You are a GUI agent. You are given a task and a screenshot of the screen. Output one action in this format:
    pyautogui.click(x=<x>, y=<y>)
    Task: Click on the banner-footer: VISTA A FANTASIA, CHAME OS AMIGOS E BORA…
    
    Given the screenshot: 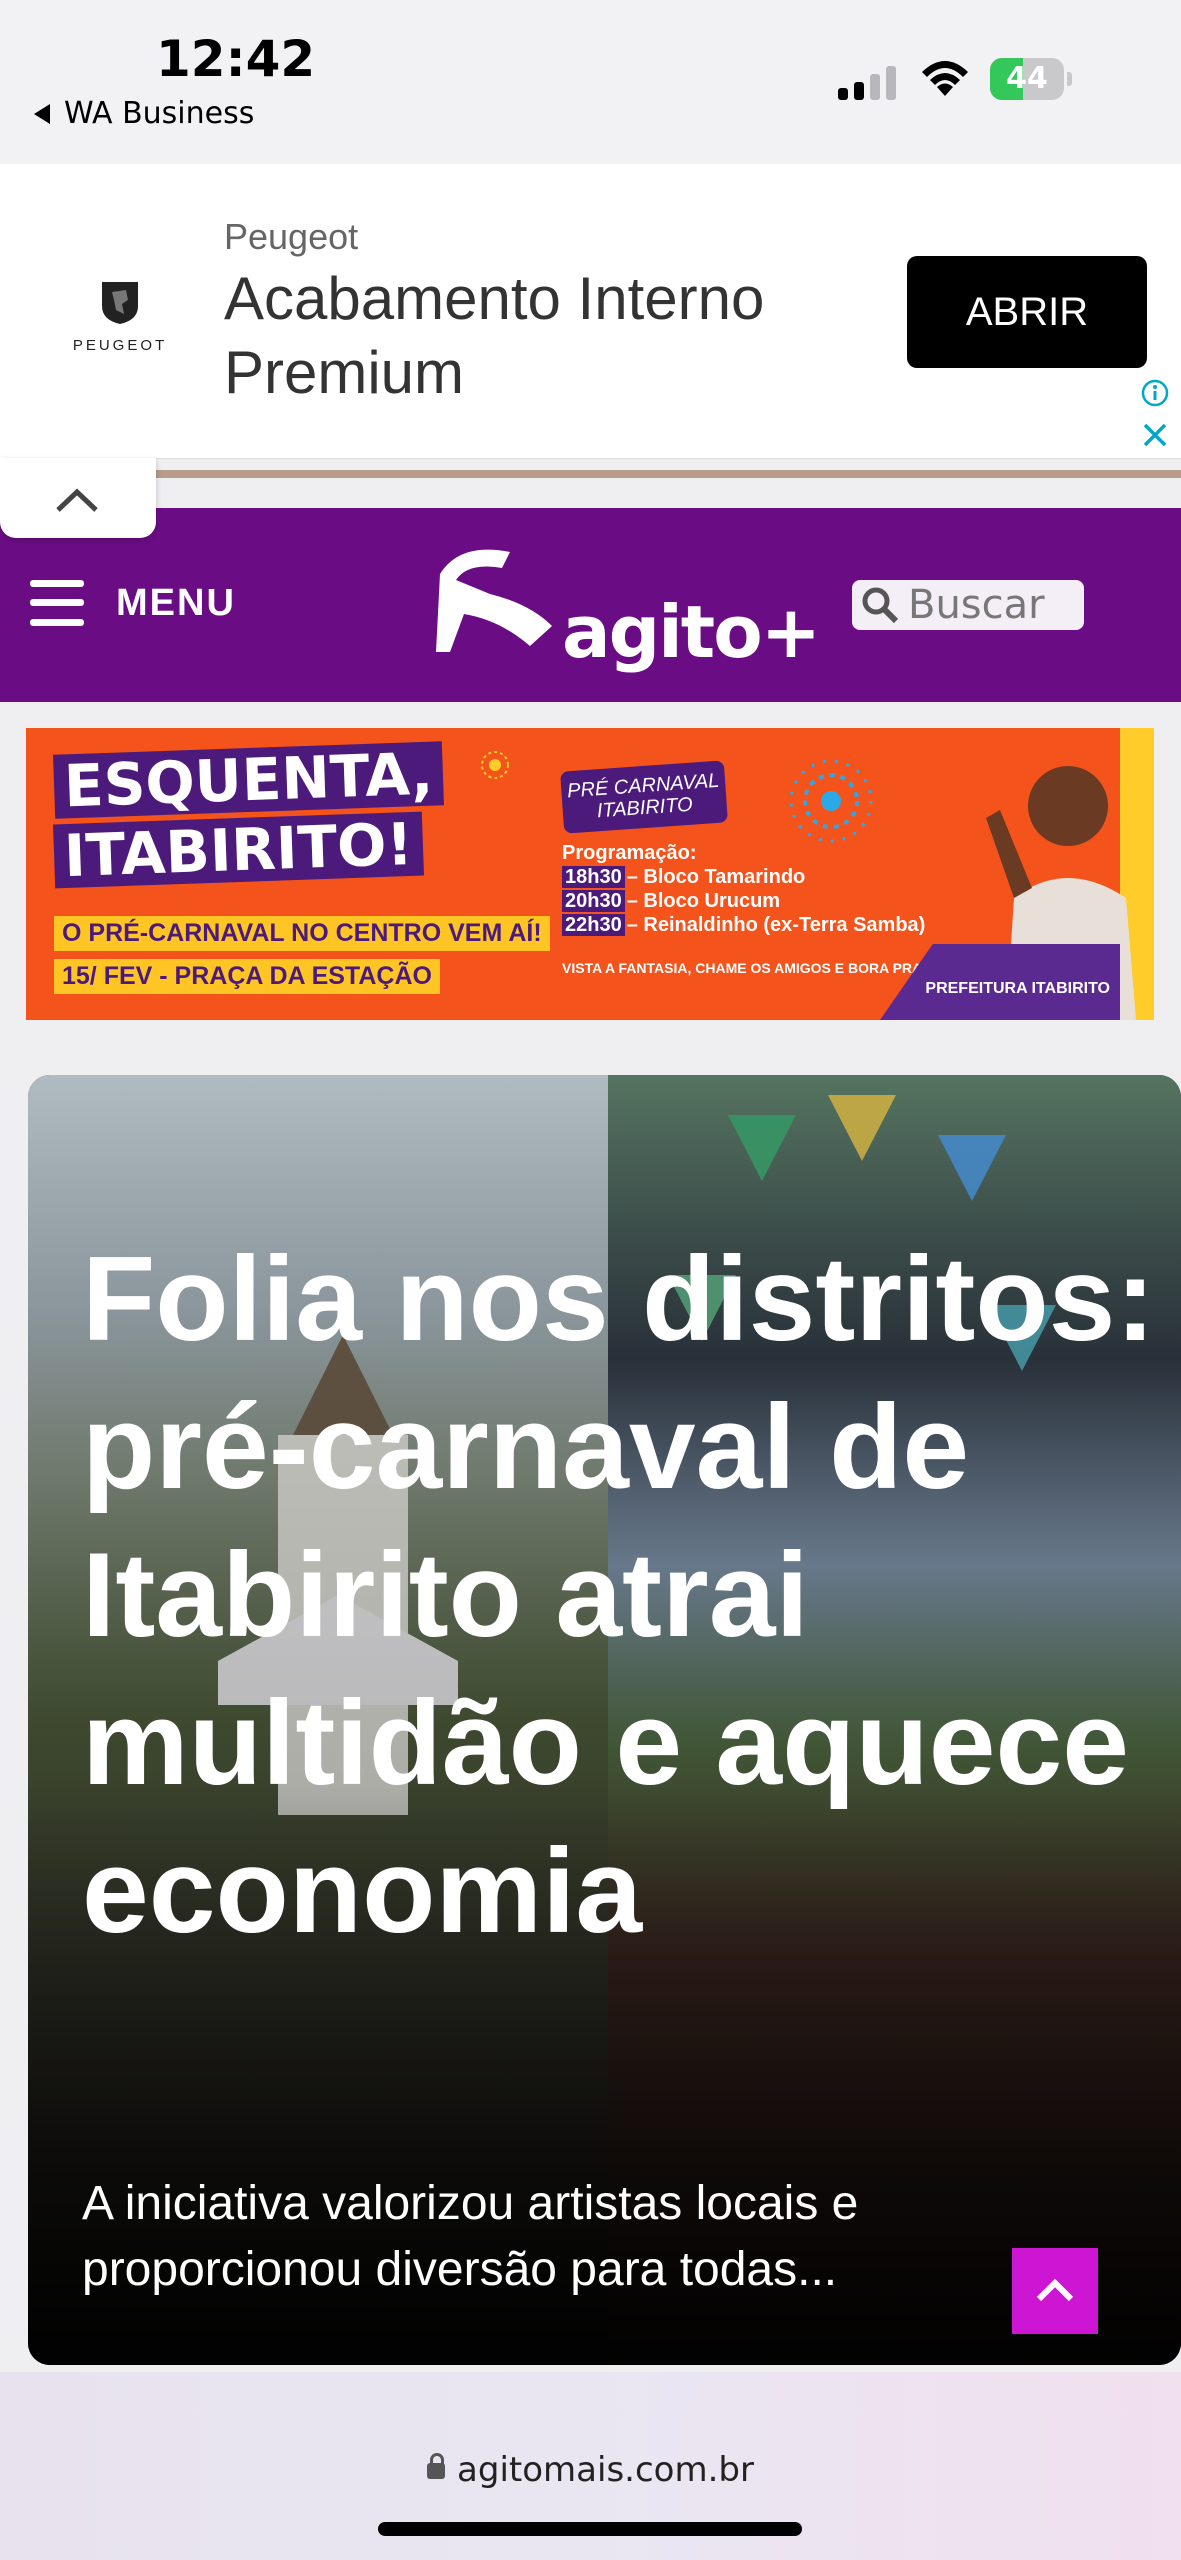 What is the action you would take?
    pyautogui.click(x=767, y=968)
    